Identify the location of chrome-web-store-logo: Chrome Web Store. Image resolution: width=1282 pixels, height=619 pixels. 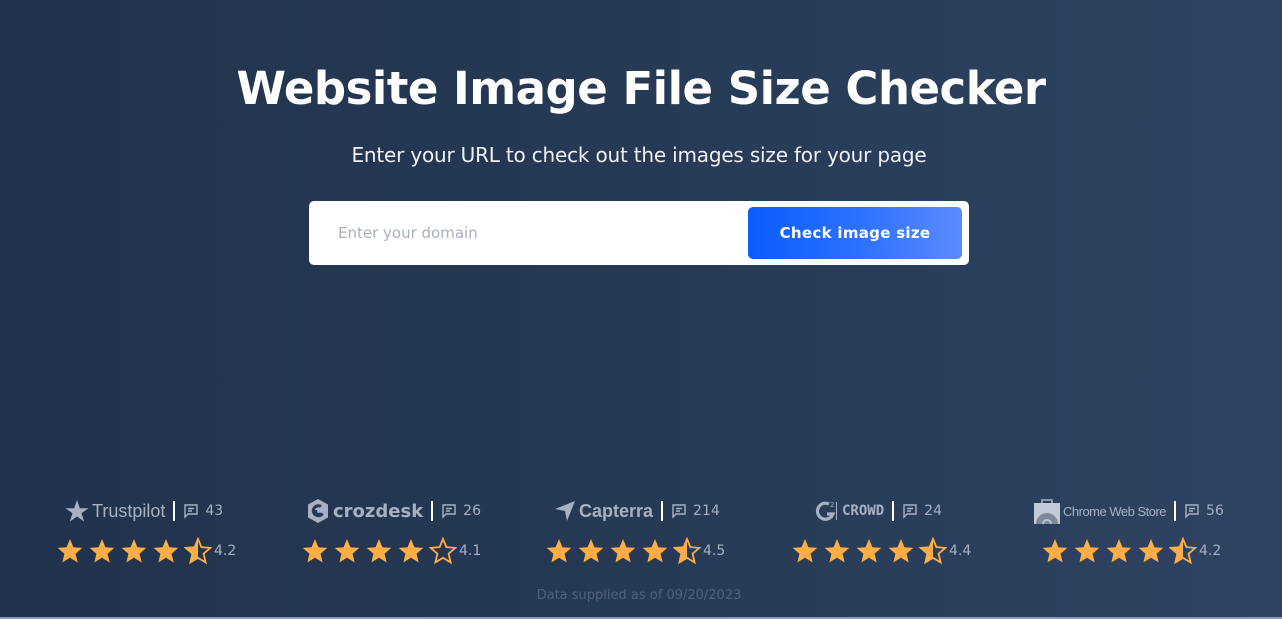
(1100, 511).